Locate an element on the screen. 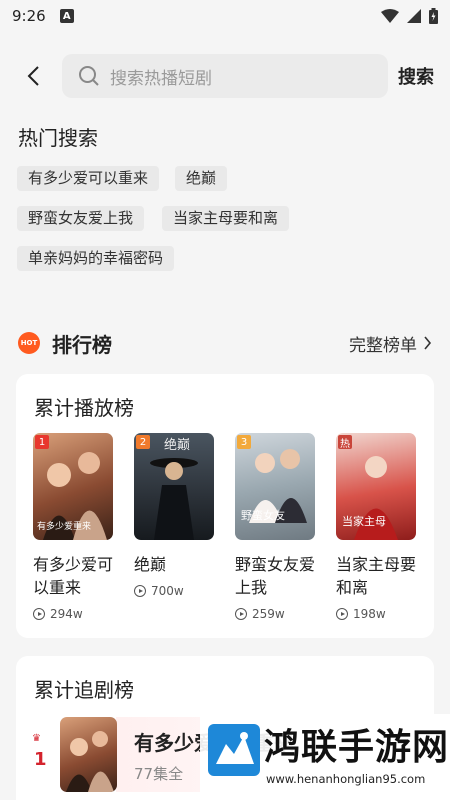  full-list-link: 完整榜单 is located at coordinates (390, 343).